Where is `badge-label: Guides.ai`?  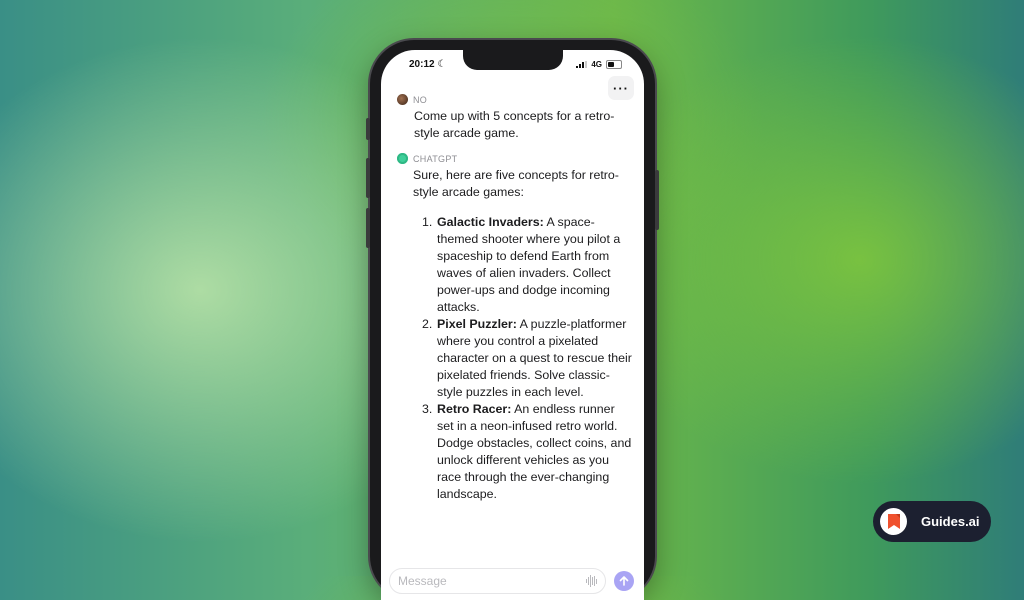 badge-label: Guides.ai is located at coordinates (950, 521).